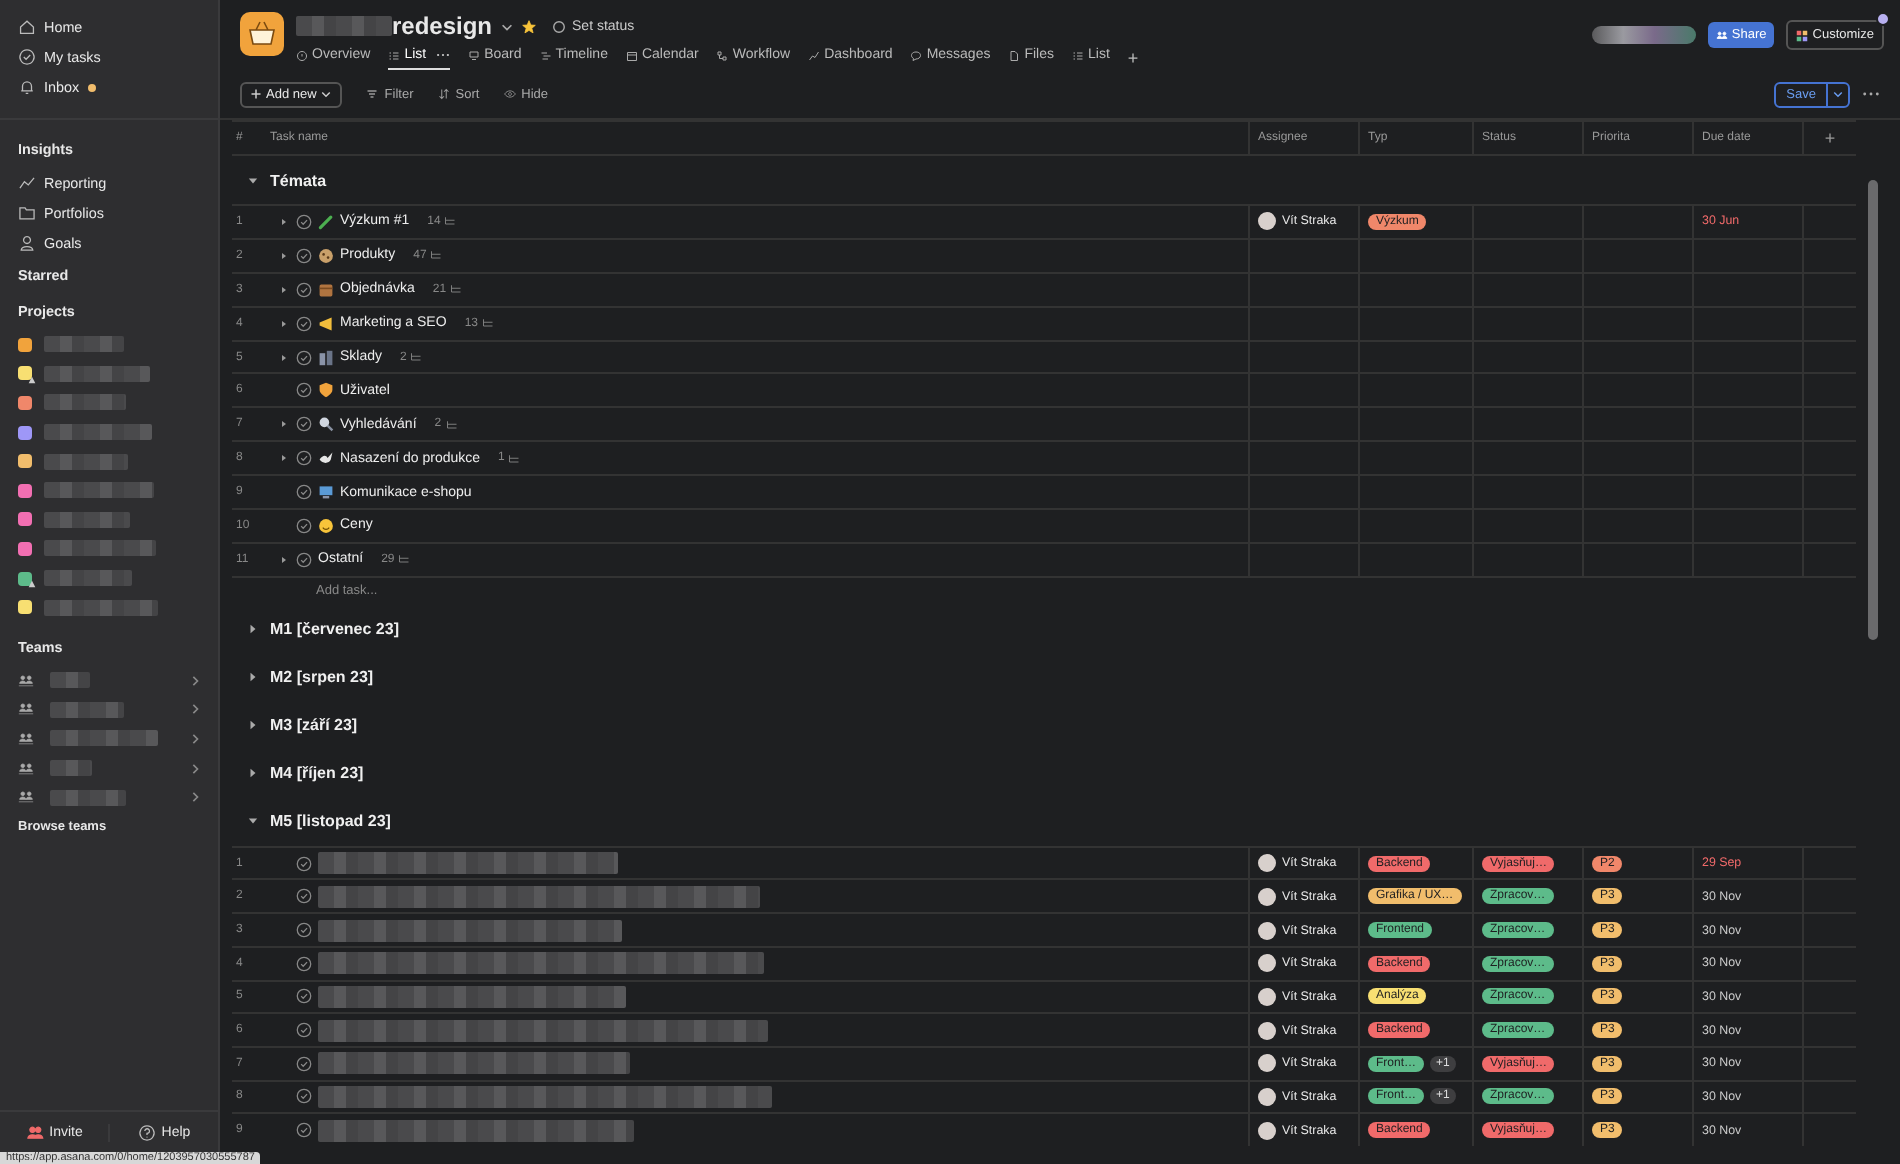 This screenshot has height=1164, width=1900. Describe the element at coordinates (326, 525) in the screenshot. I see `smiley-icon` at that location.